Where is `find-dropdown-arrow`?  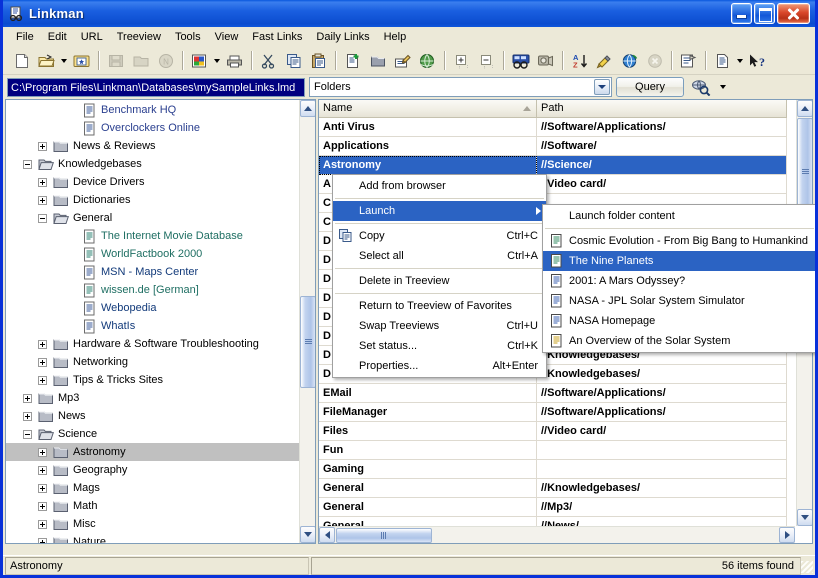 find-dropdown-arrow is located at coordinates (723, 87).